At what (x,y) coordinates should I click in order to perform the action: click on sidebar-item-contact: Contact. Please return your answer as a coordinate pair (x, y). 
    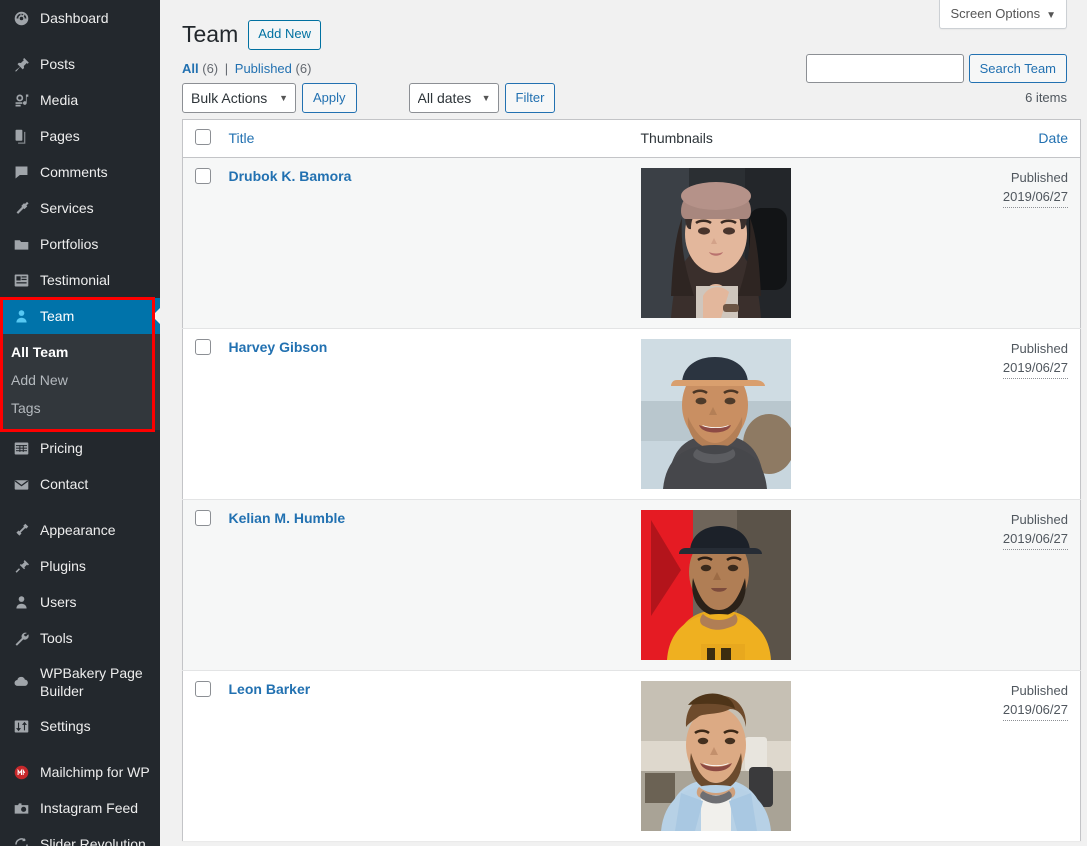
    Looking at the image, I should click on (80, 484).